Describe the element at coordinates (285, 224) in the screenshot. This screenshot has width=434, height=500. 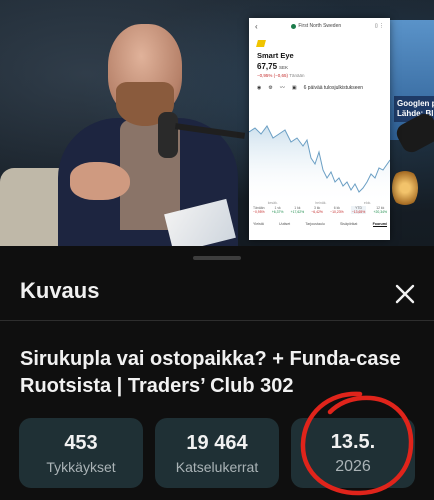
I see `stock-tab: Uutiset` at that location.